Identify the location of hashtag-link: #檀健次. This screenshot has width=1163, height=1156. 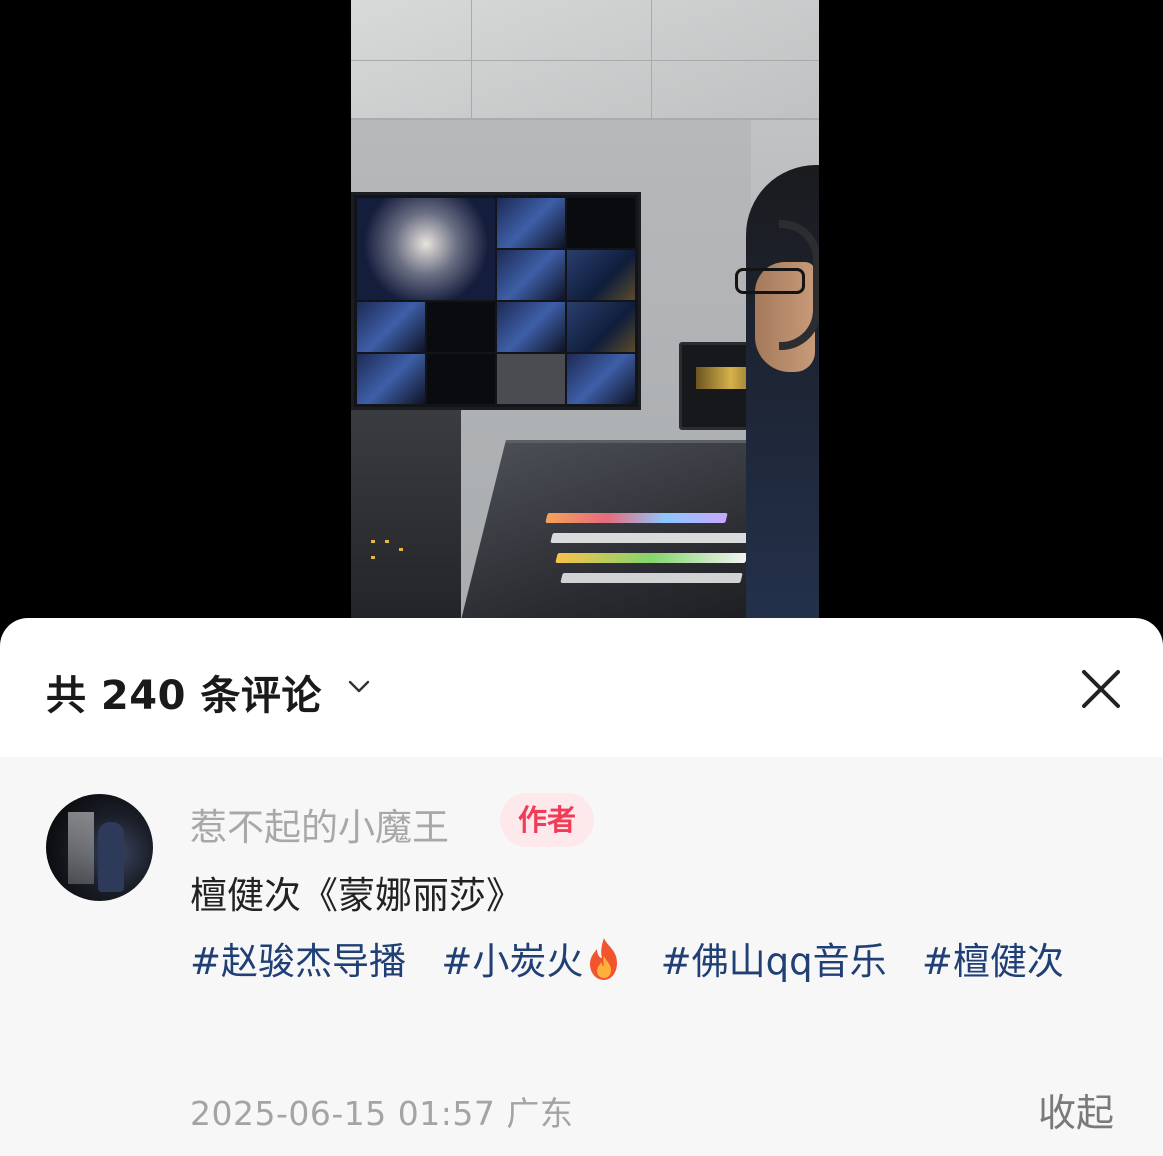
(993, 961).